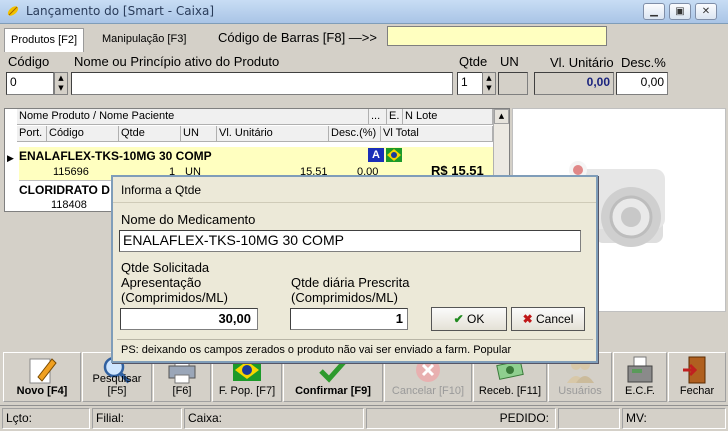  What do you see at coordinates (29, 61) in the screenshot?
I see `codigo-label: Código` at bounding box center [29, 61].